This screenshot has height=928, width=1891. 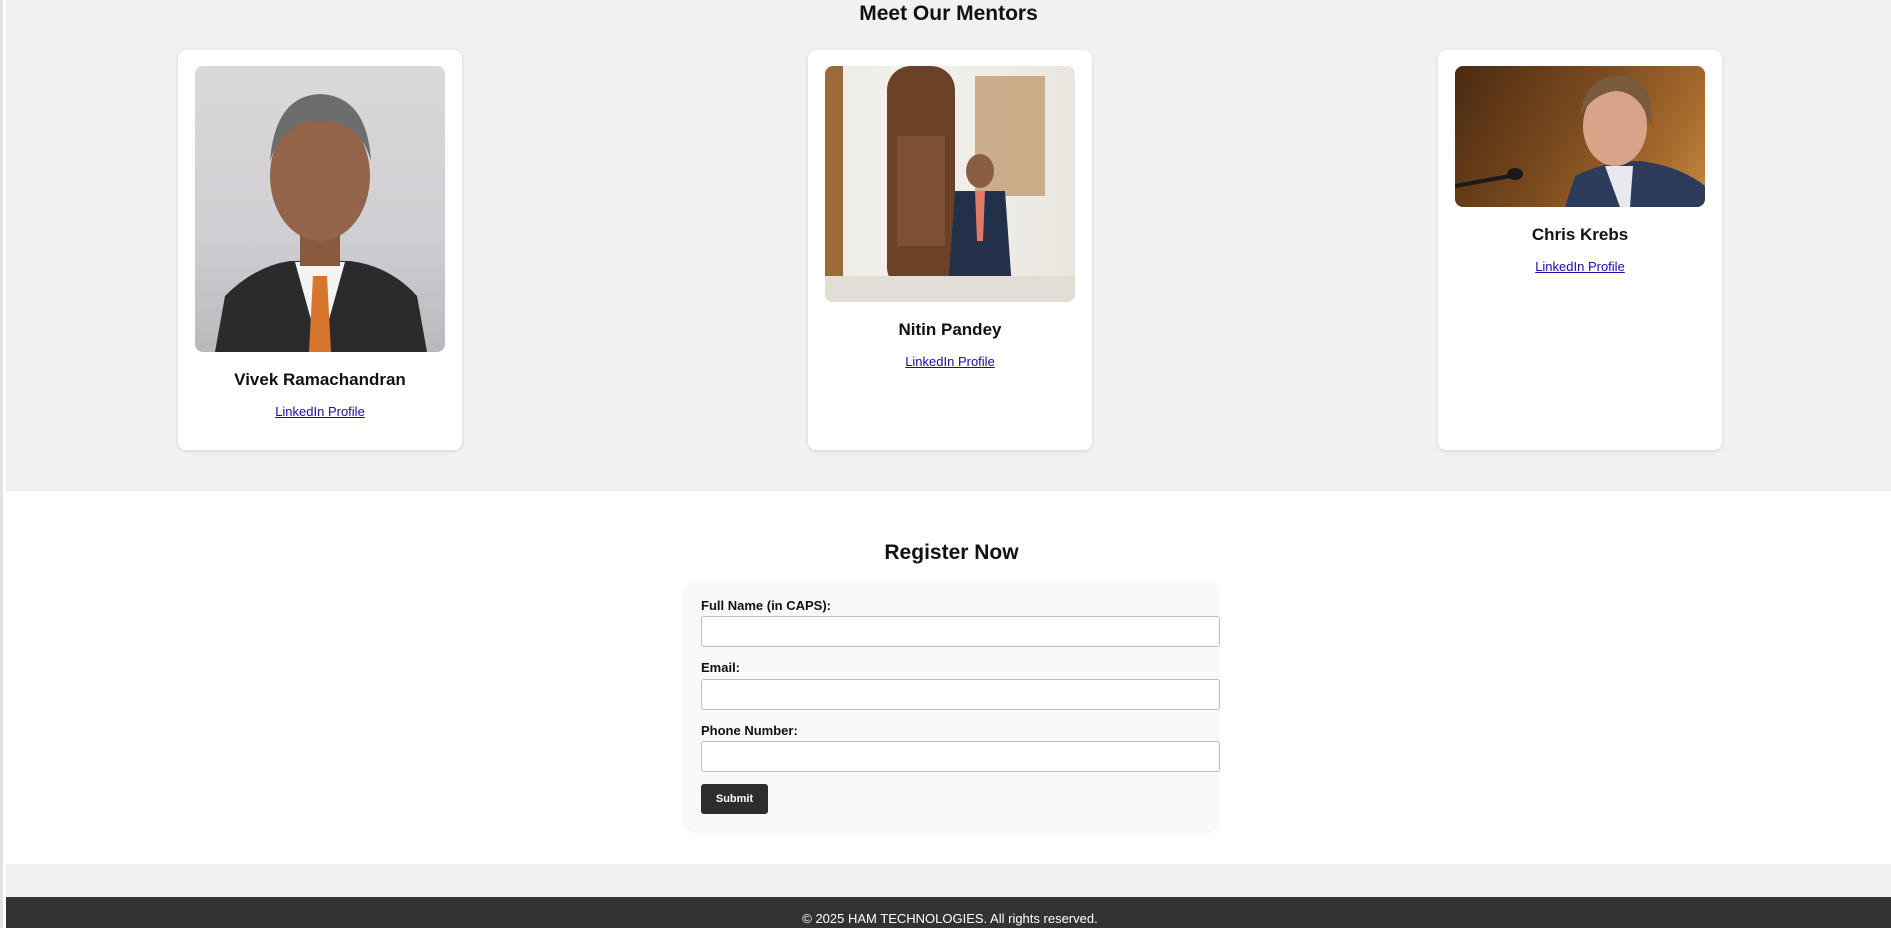 What do you see at coordinates (960, 756) in the screenshot?
I see `phone-input` at bounding box center [960, 756].